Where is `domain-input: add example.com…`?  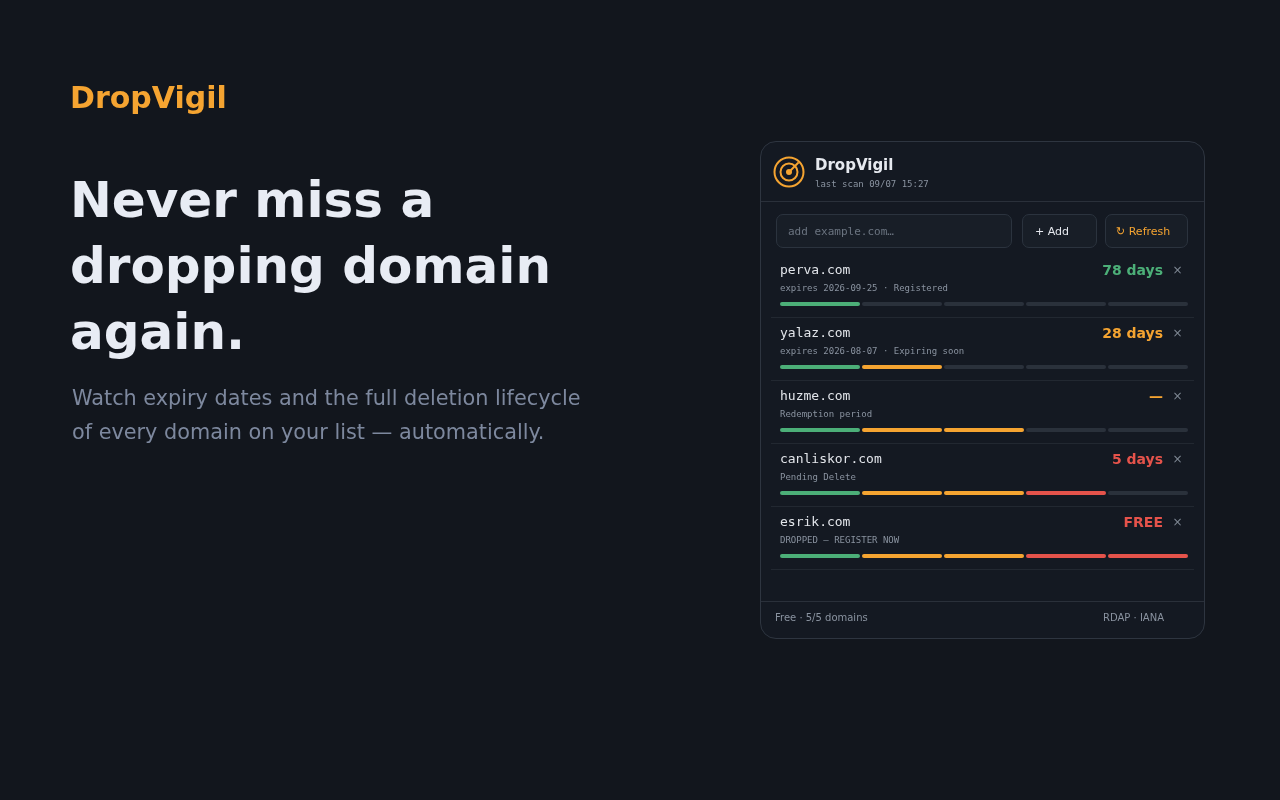 domain-input: add example.com… is located at coordinates (894, 231).